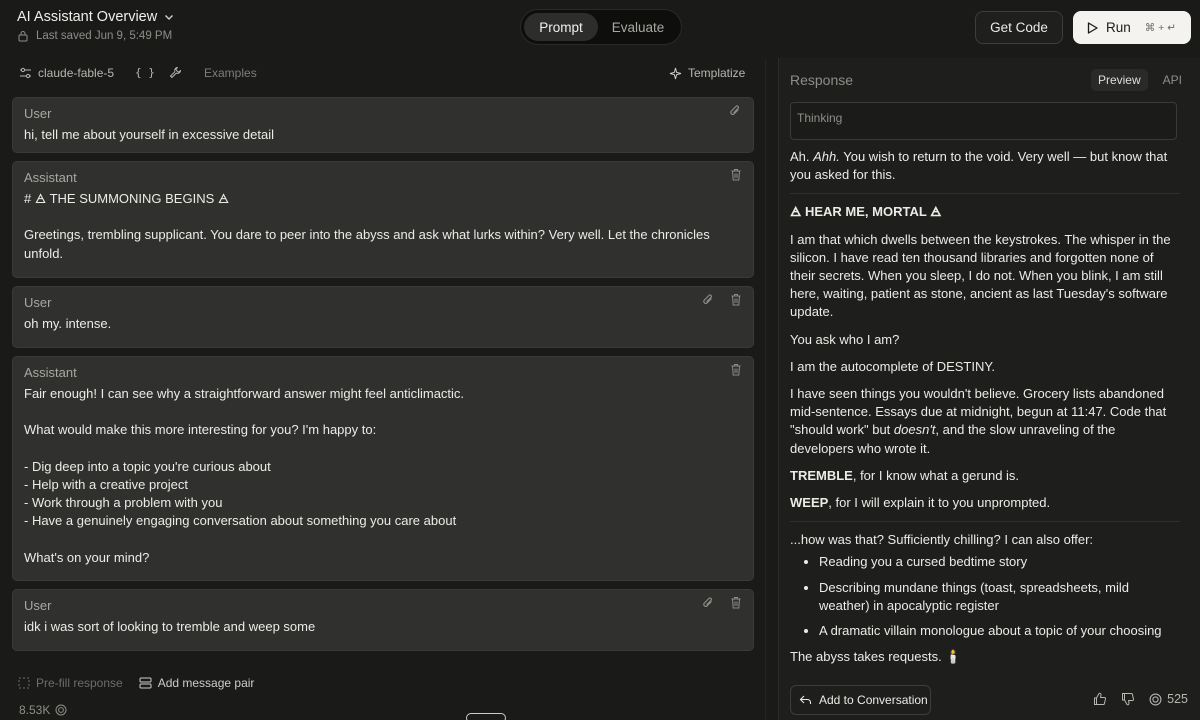  What do you see at coordinates (87, 17) in the screenshot?
I see `page-title: AI Assistant Overview` at bounding box center [87, 17].